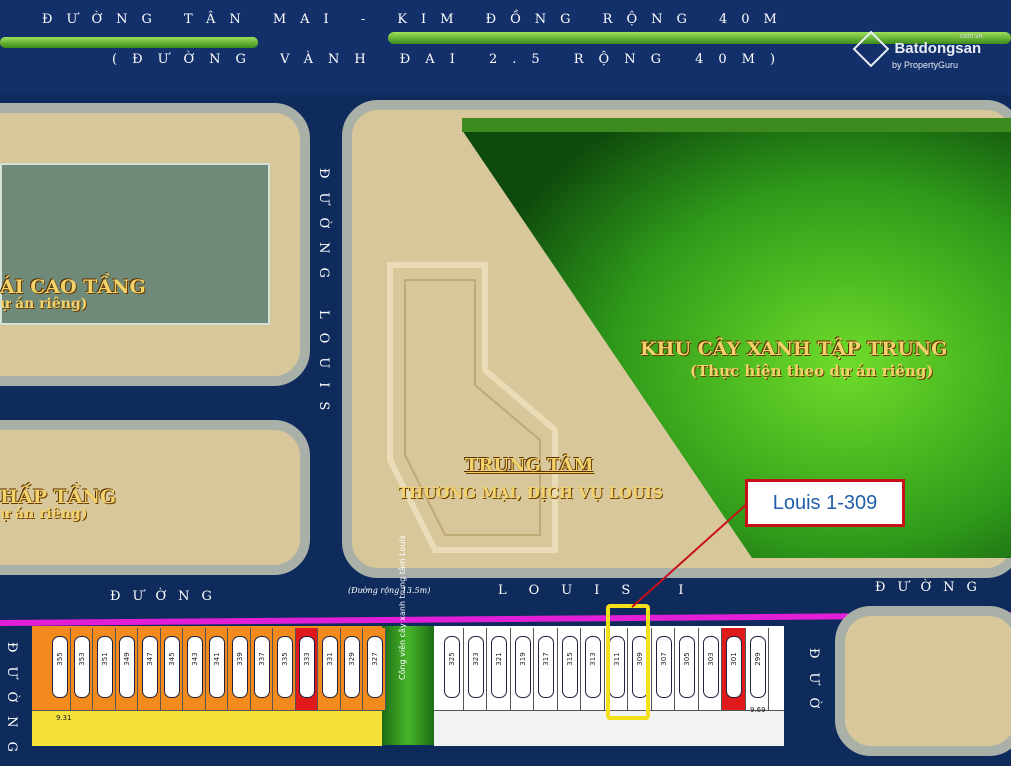 This screenshot has width=1011, height=766. I want to click on lot-label-pill: 303, so click(710, 667).